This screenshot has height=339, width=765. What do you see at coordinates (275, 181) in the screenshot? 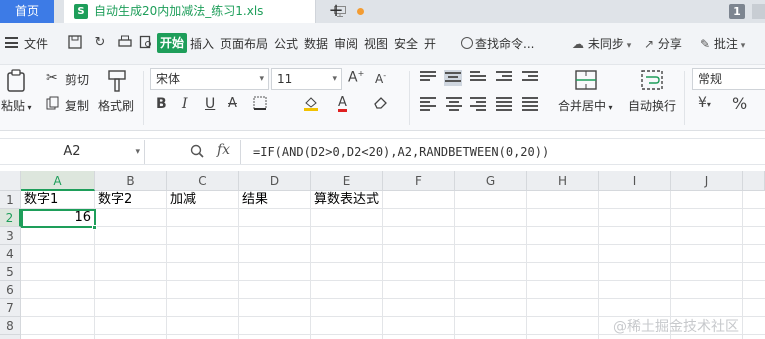
I see `column-header-d: D` at bounding box center [275, 181].